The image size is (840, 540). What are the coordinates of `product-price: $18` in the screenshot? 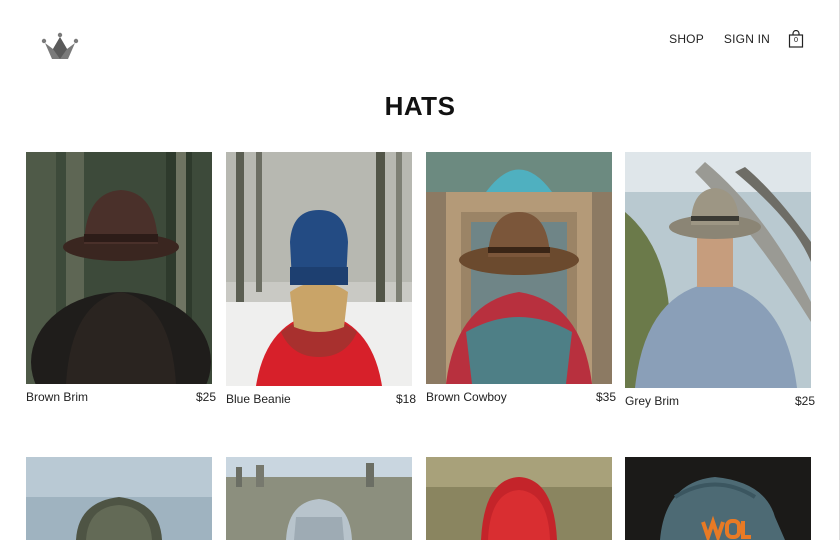 It's located at (405, 399).